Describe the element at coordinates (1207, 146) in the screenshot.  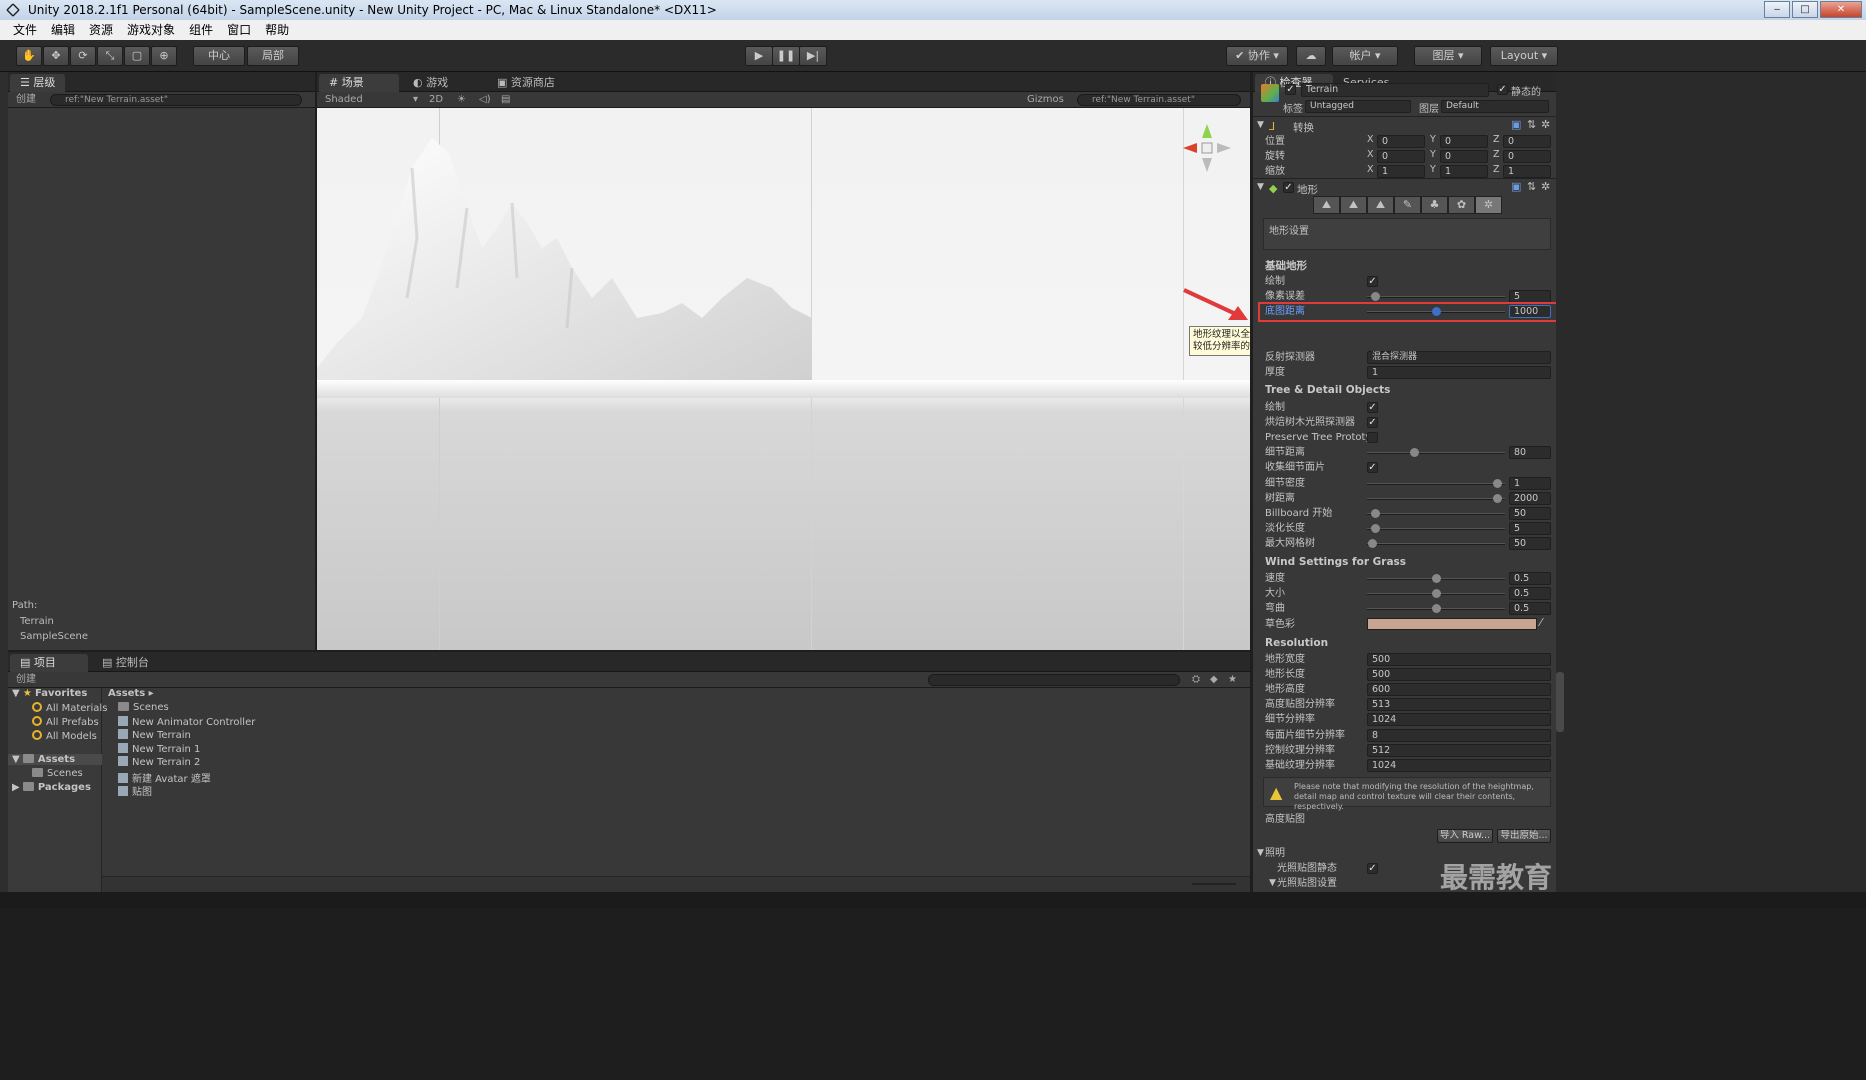
I see `scene-orientation-gizmo` at that location.